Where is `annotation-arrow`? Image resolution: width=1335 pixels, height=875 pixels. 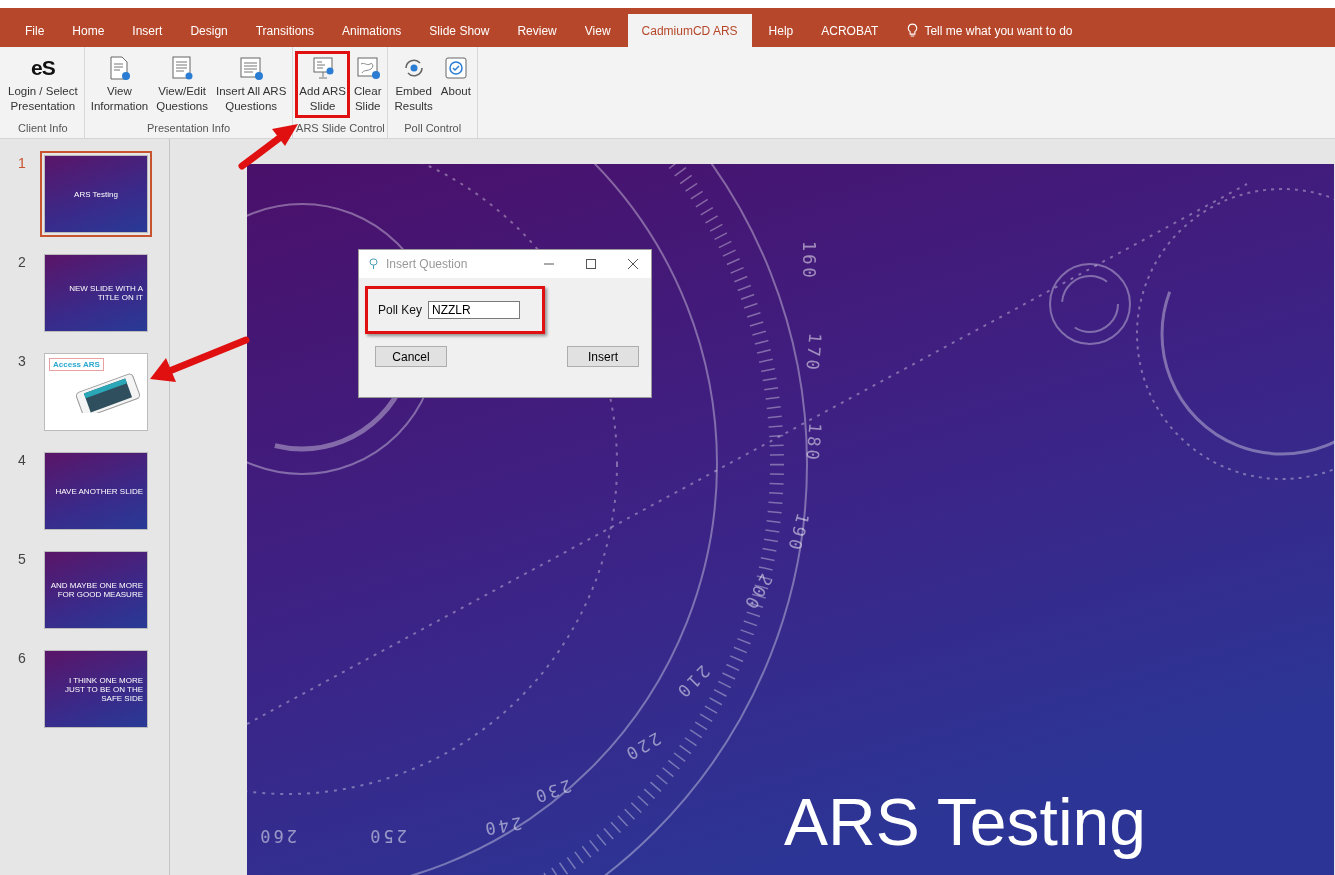 annotation-arrow is located at coordinates (268, 147).